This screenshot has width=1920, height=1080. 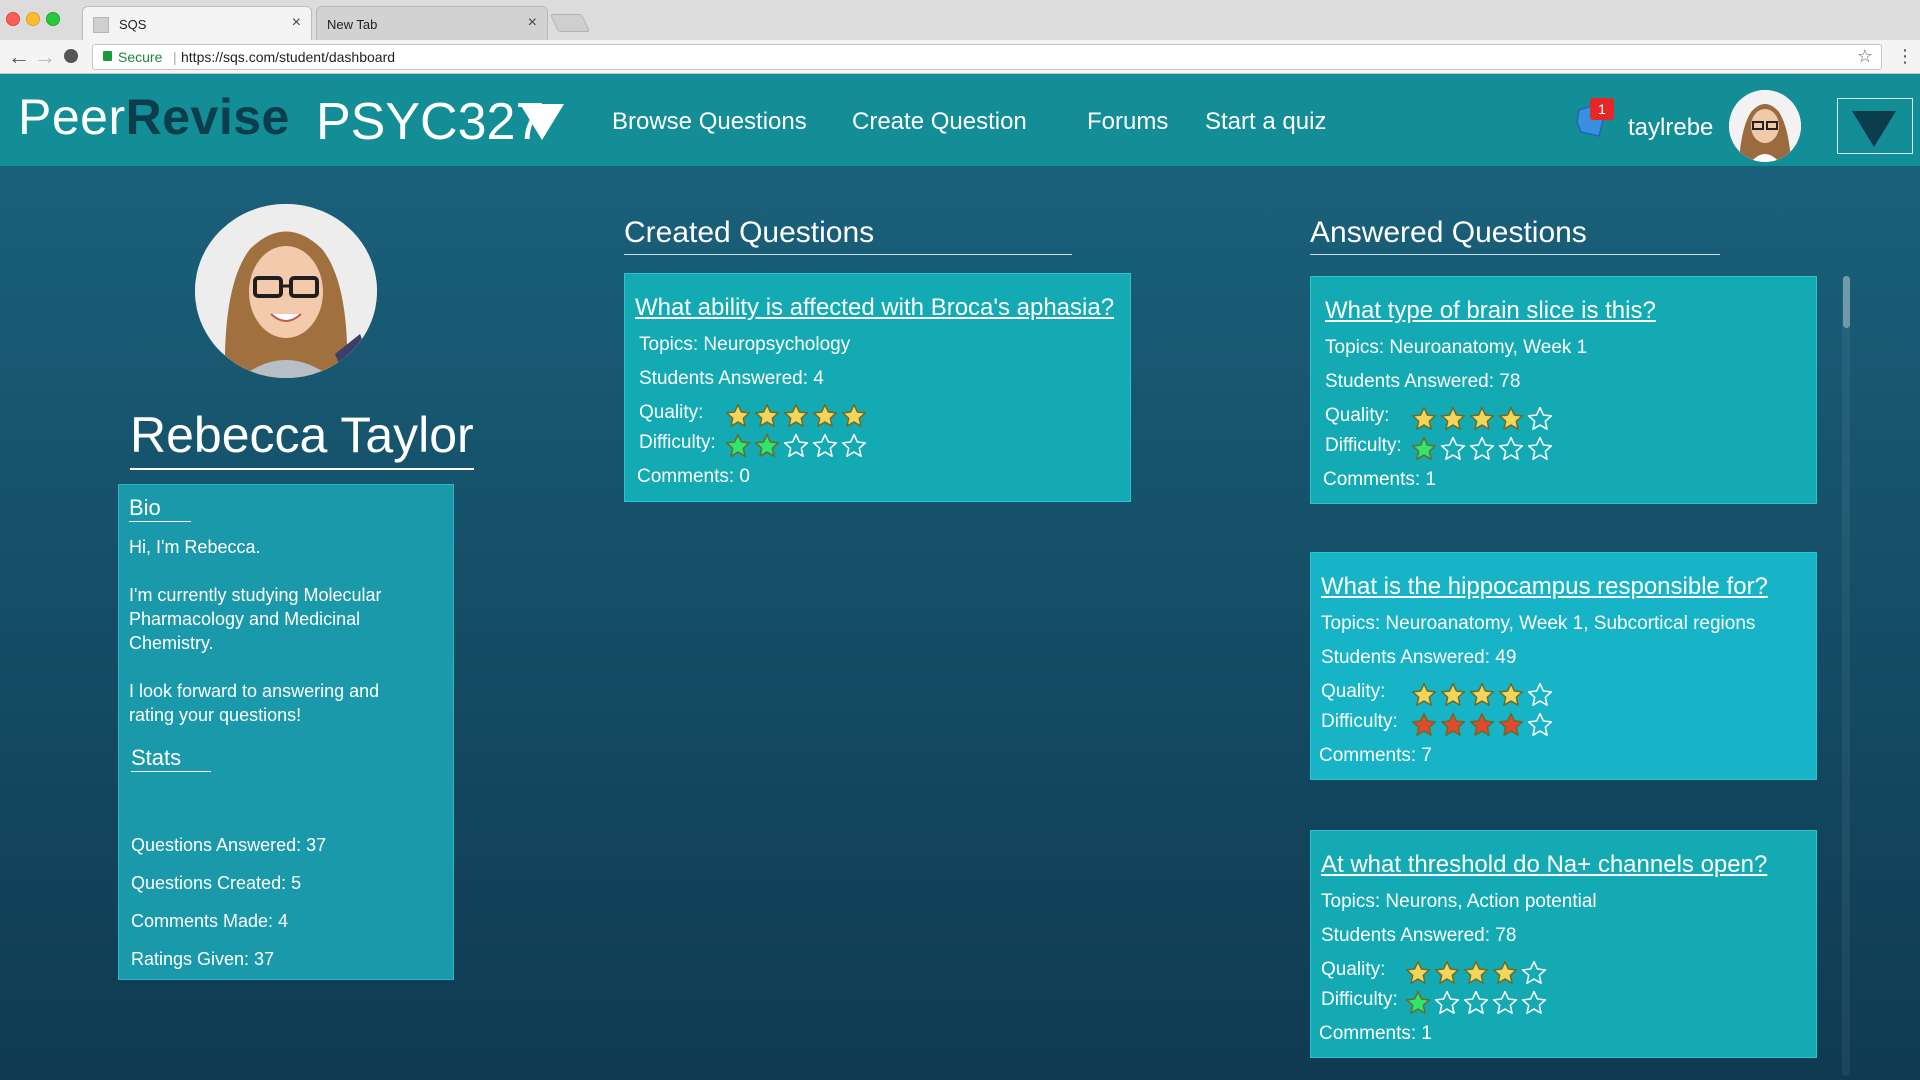 What do you see at coordinates (195, 547) in the screenshot?
I see `bio-paragraph: Hi, I'm Rebecca.` at bounding box center [195, 547].